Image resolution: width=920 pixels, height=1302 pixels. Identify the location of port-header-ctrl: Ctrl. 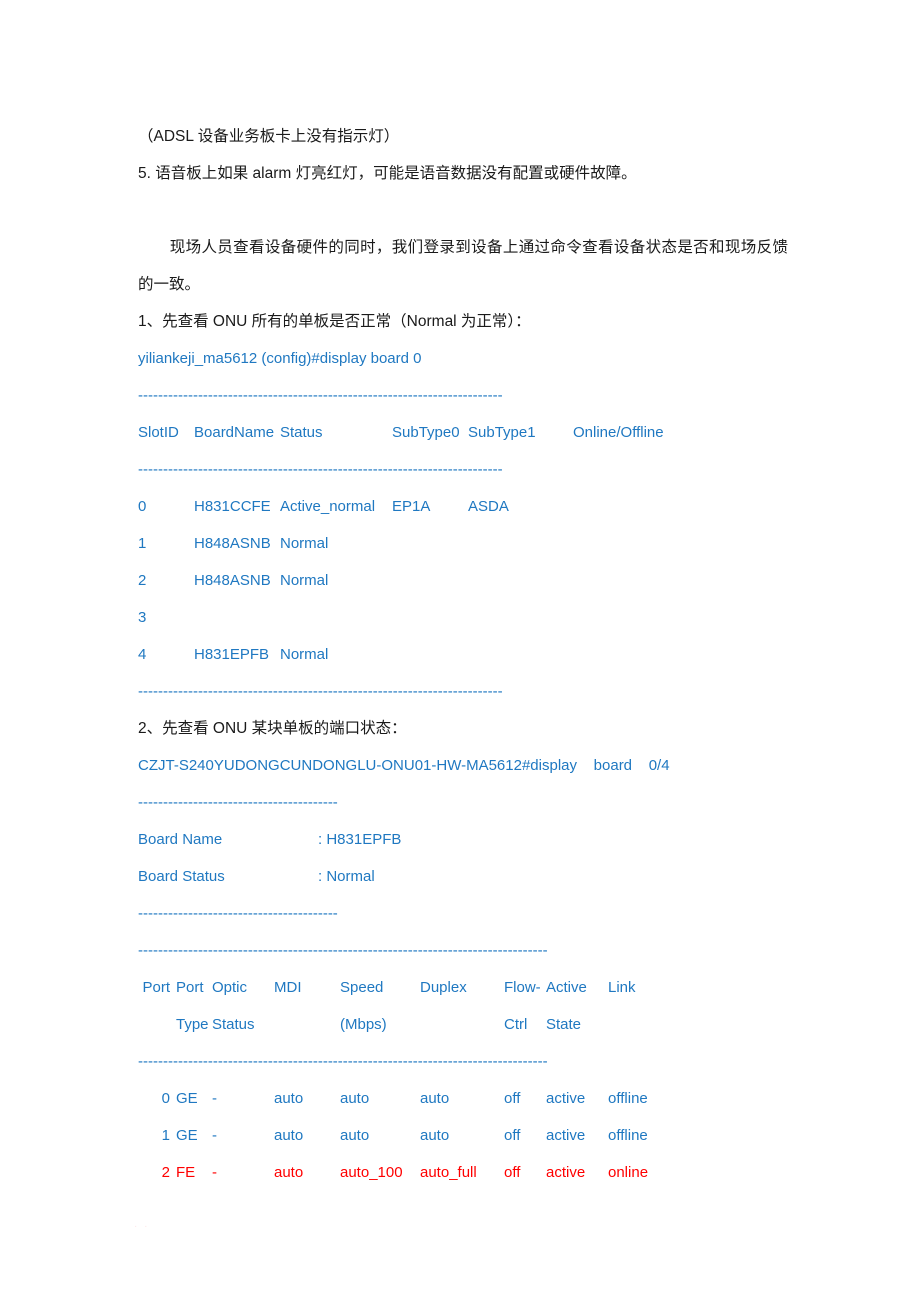
(516, 1024).